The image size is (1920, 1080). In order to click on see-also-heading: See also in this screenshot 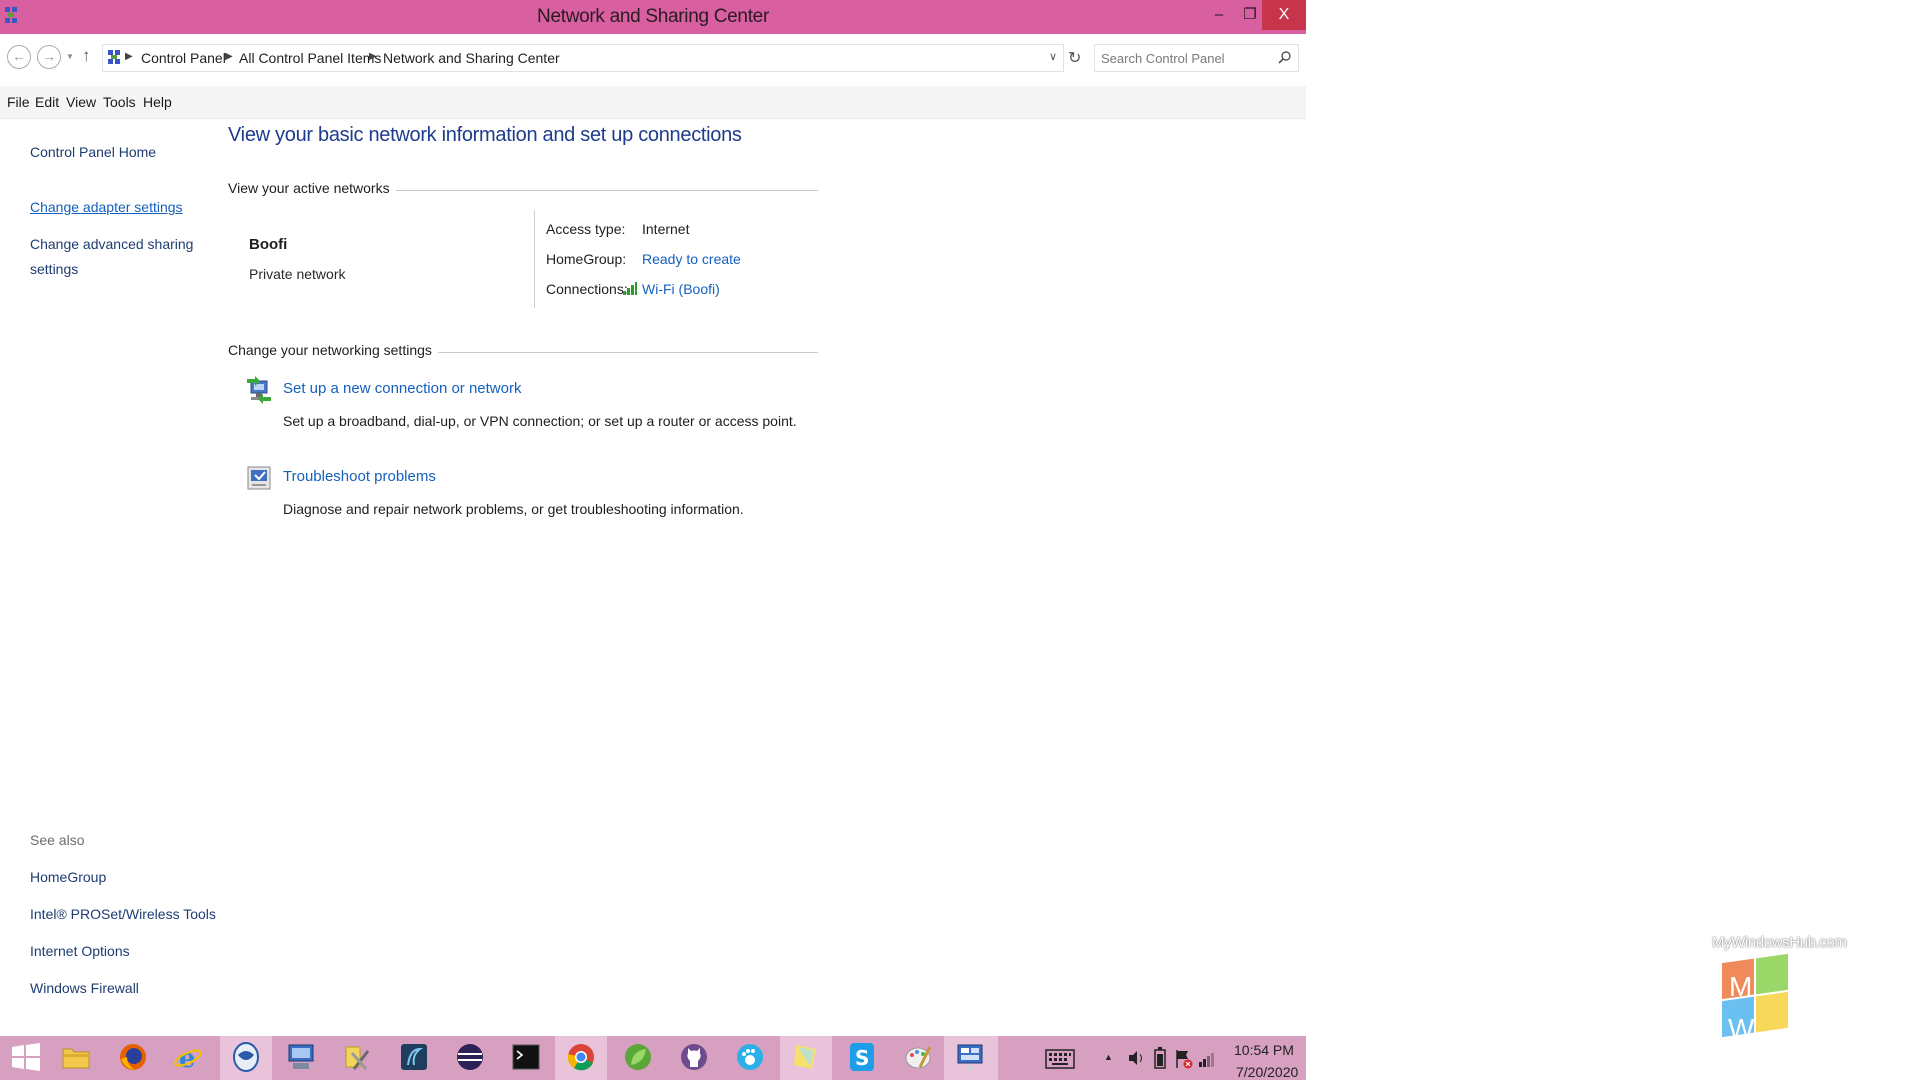, I will do `click(57, 840)`.